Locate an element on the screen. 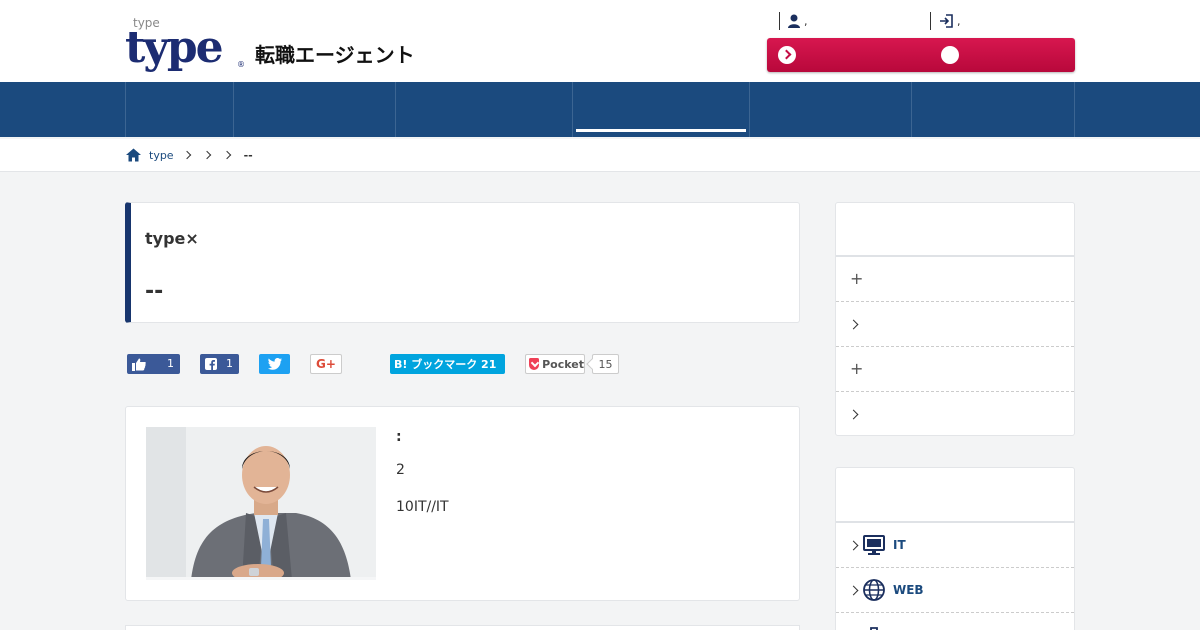  sidebar-category-next is located at coordinates (955, 621).